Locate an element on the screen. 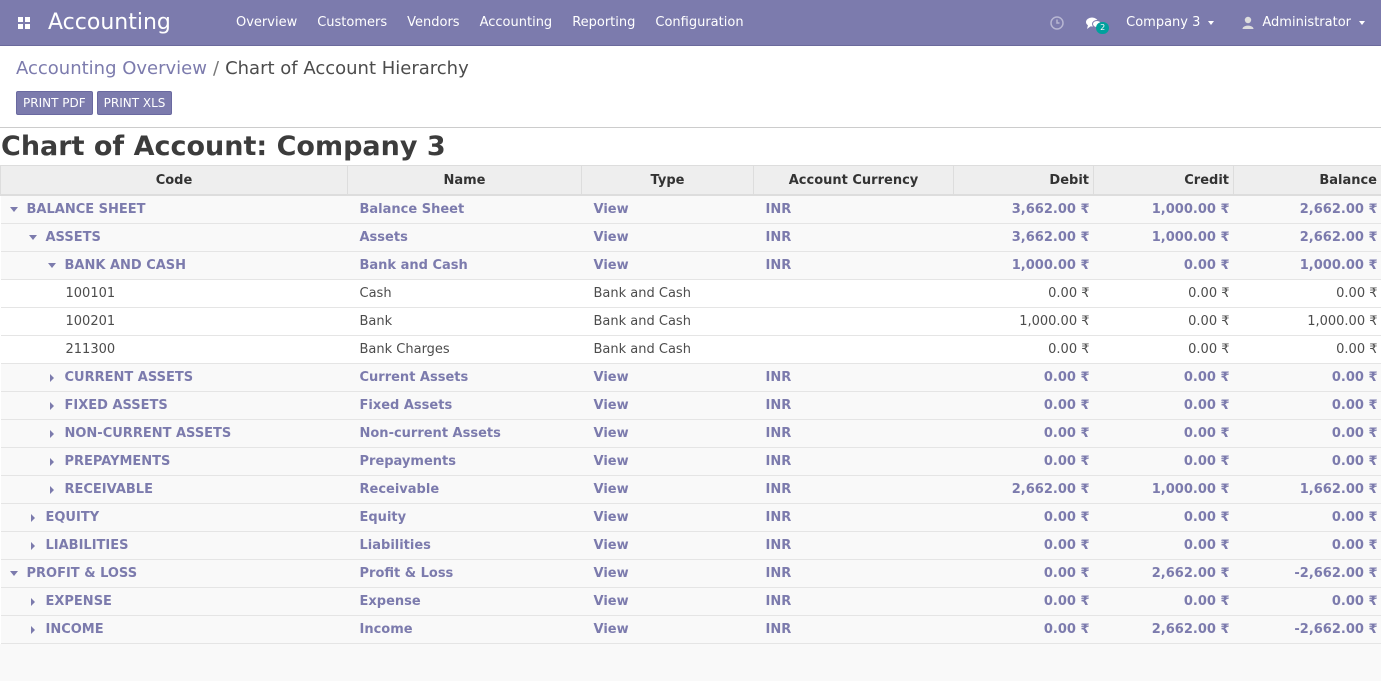 This screenshot has height=681, width=1381. menu-item-reporting: Reporting is located at coordinates (603, 23).